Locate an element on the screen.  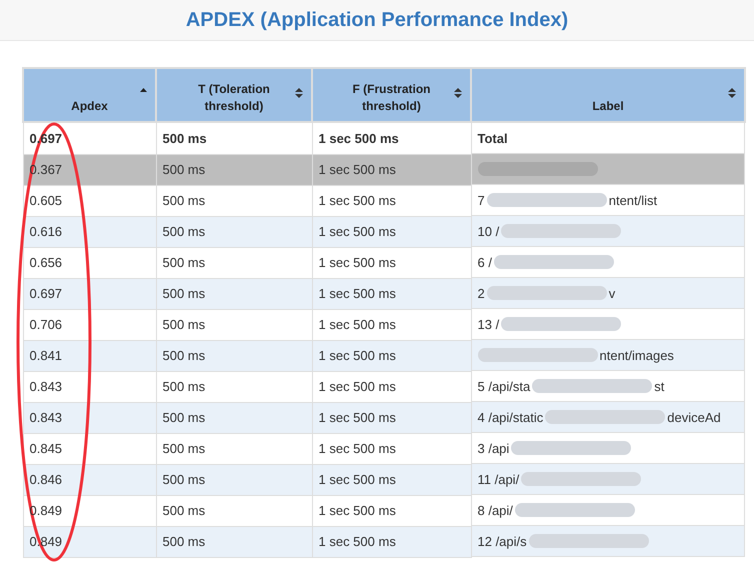
apdex-value: 0.616 is located at coordinates (46, 231).